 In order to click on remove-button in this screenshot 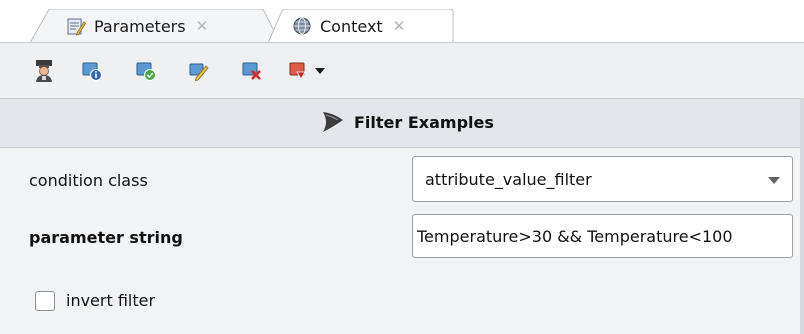, I will do `click(252, 71)`.